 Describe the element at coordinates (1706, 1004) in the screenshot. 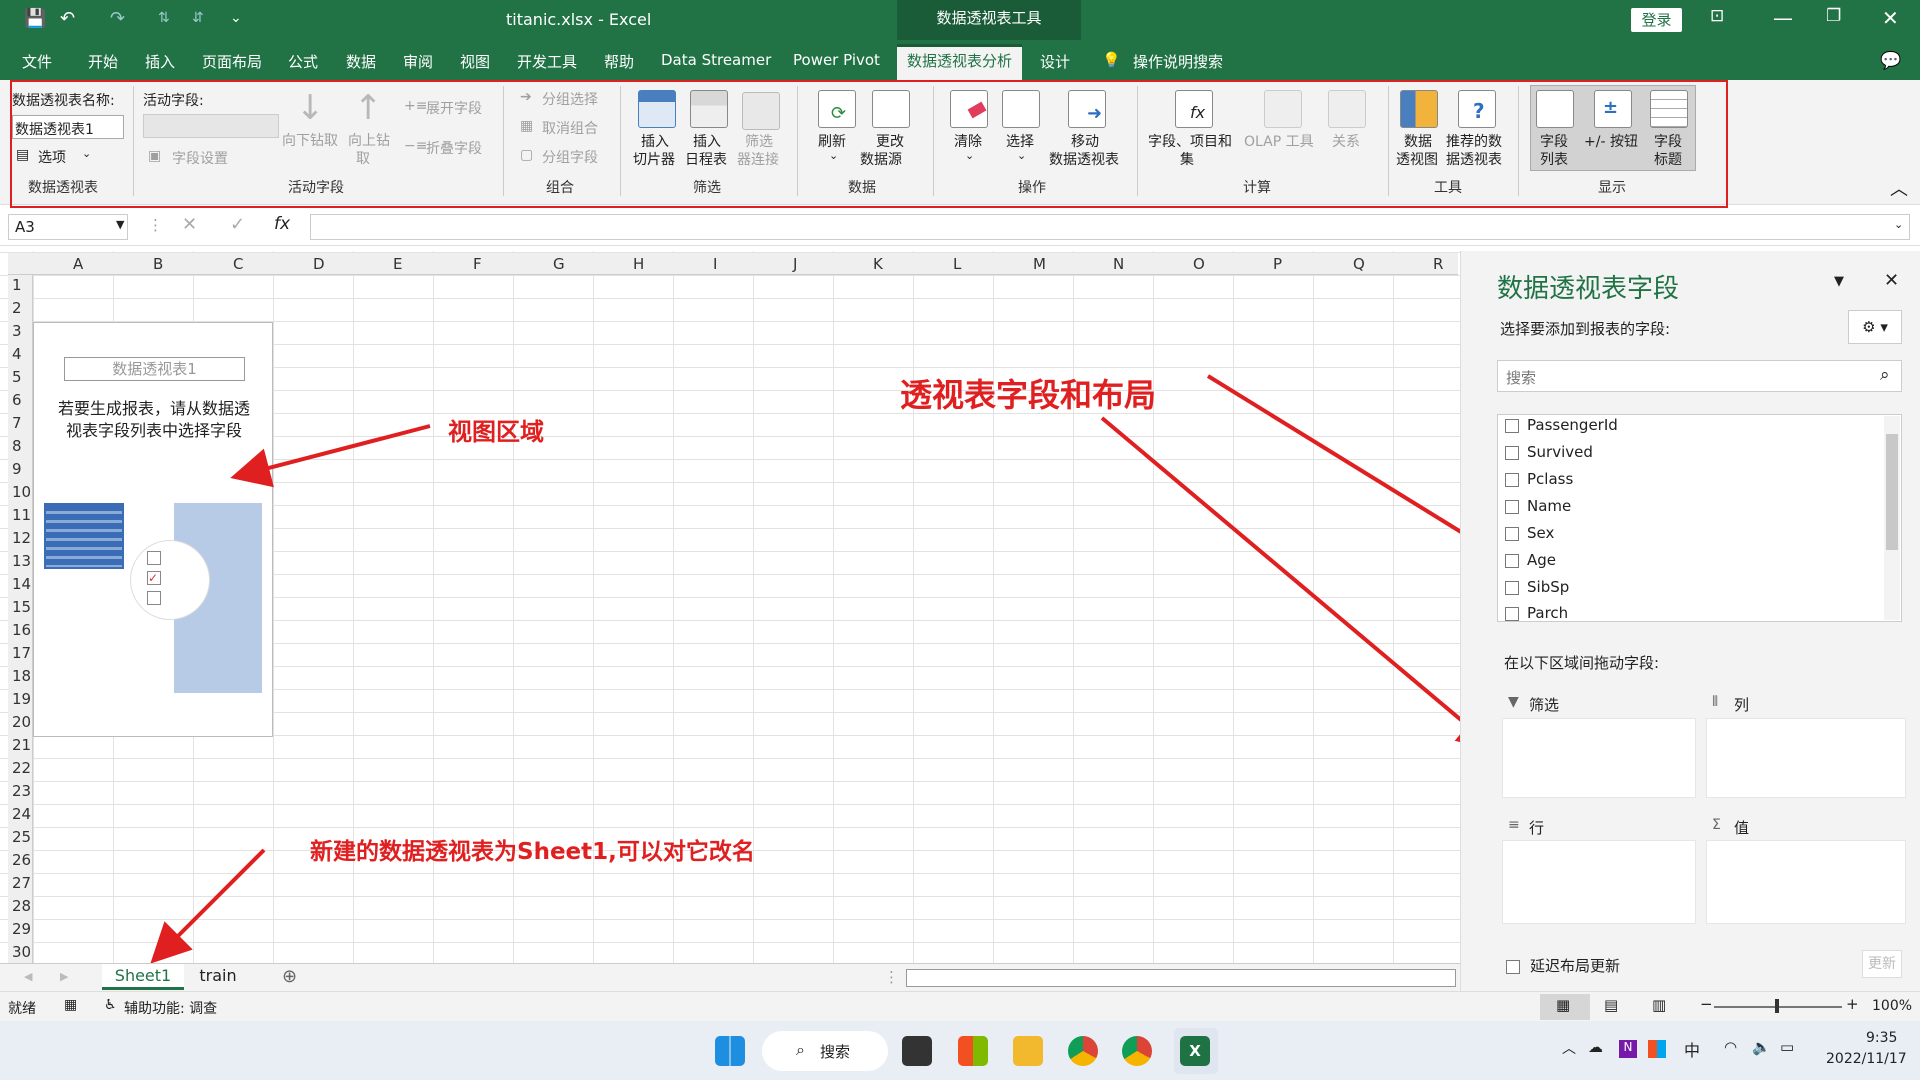

I see `zoom-out-icon: −` at that location.